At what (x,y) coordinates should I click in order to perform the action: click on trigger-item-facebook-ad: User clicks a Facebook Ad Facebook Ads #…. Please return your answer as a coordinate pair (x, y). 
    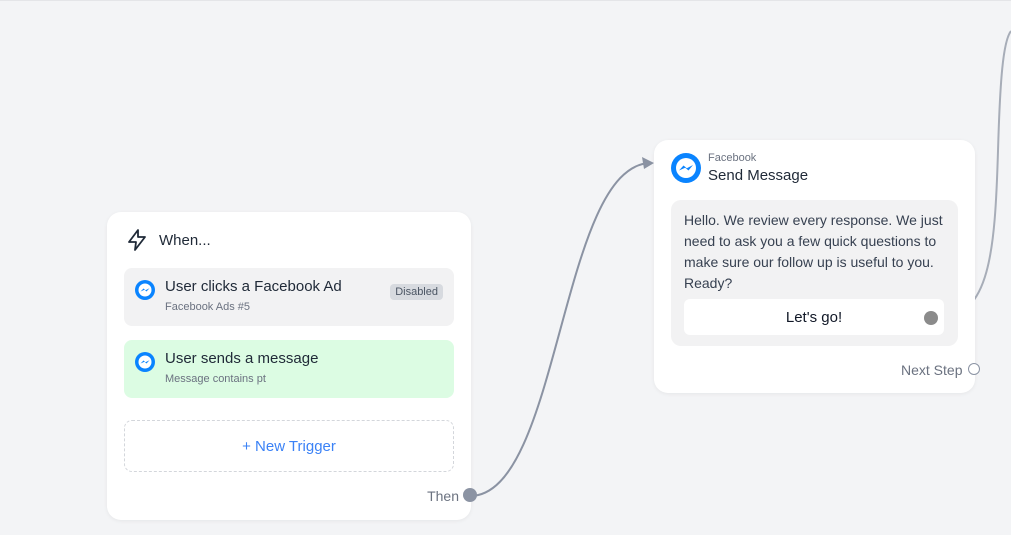
    Looking at the image, I should click on (289, 297).